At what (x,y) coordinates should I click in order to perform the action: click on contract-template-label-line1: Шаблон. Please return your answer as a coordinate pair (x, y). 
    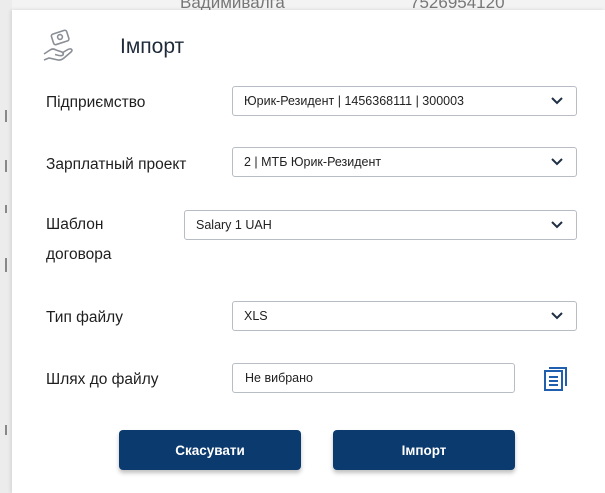
    Looking at the image, I should click on (75, 224).